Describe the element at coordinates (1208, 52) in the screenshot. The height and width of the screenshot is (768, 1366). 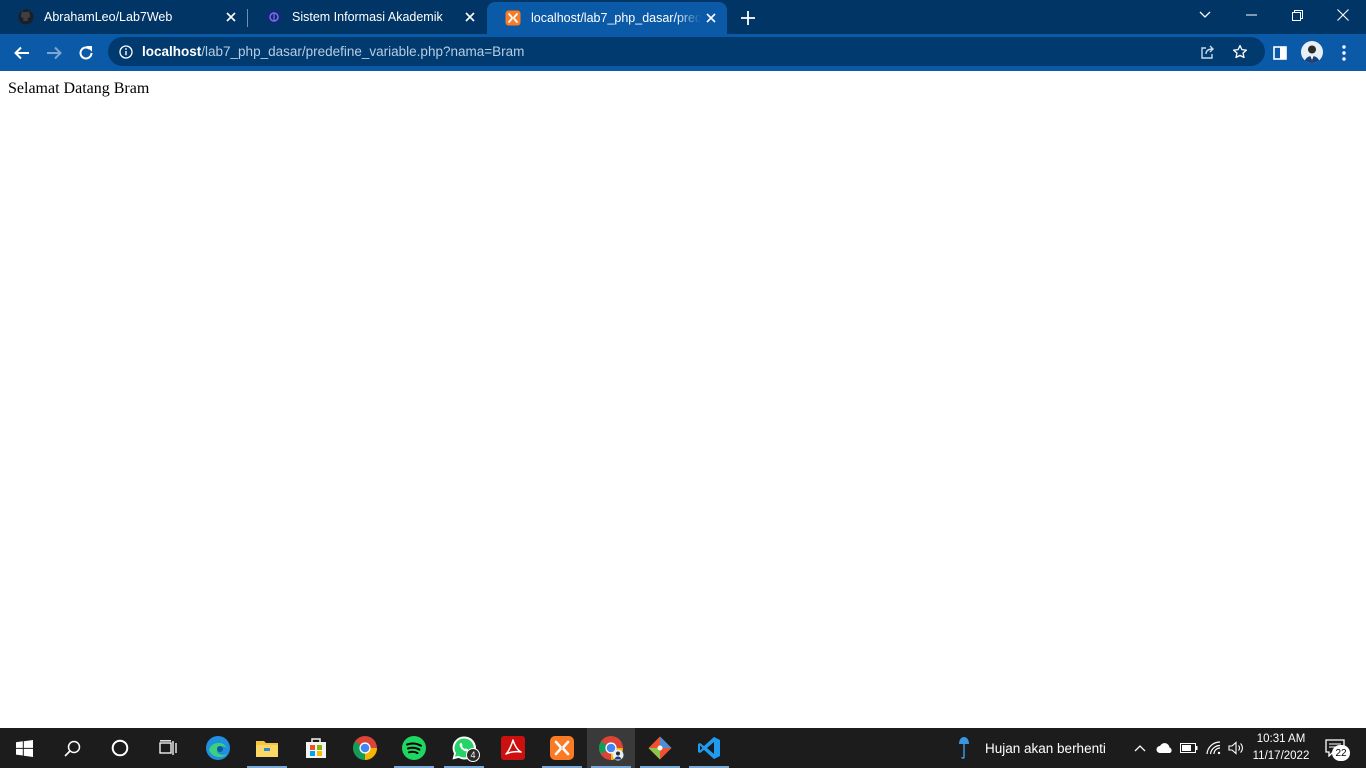
I see `share-icon` at that location.